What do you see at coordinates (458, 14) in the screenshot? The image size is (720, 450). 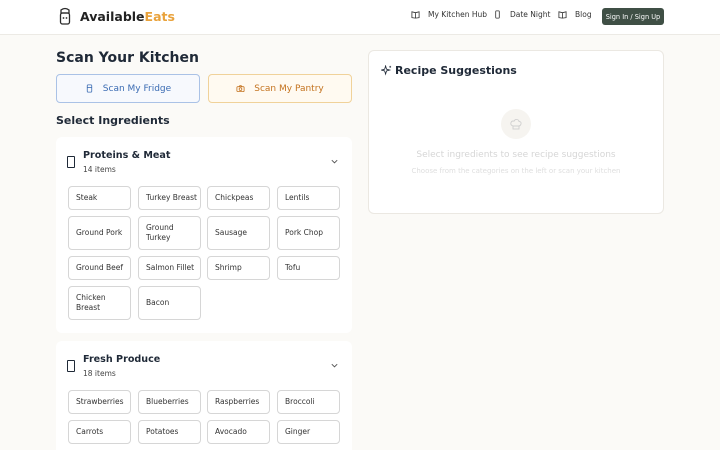 I see `nav-label: My Kitchen Hub` at bounding box center [458, 14].